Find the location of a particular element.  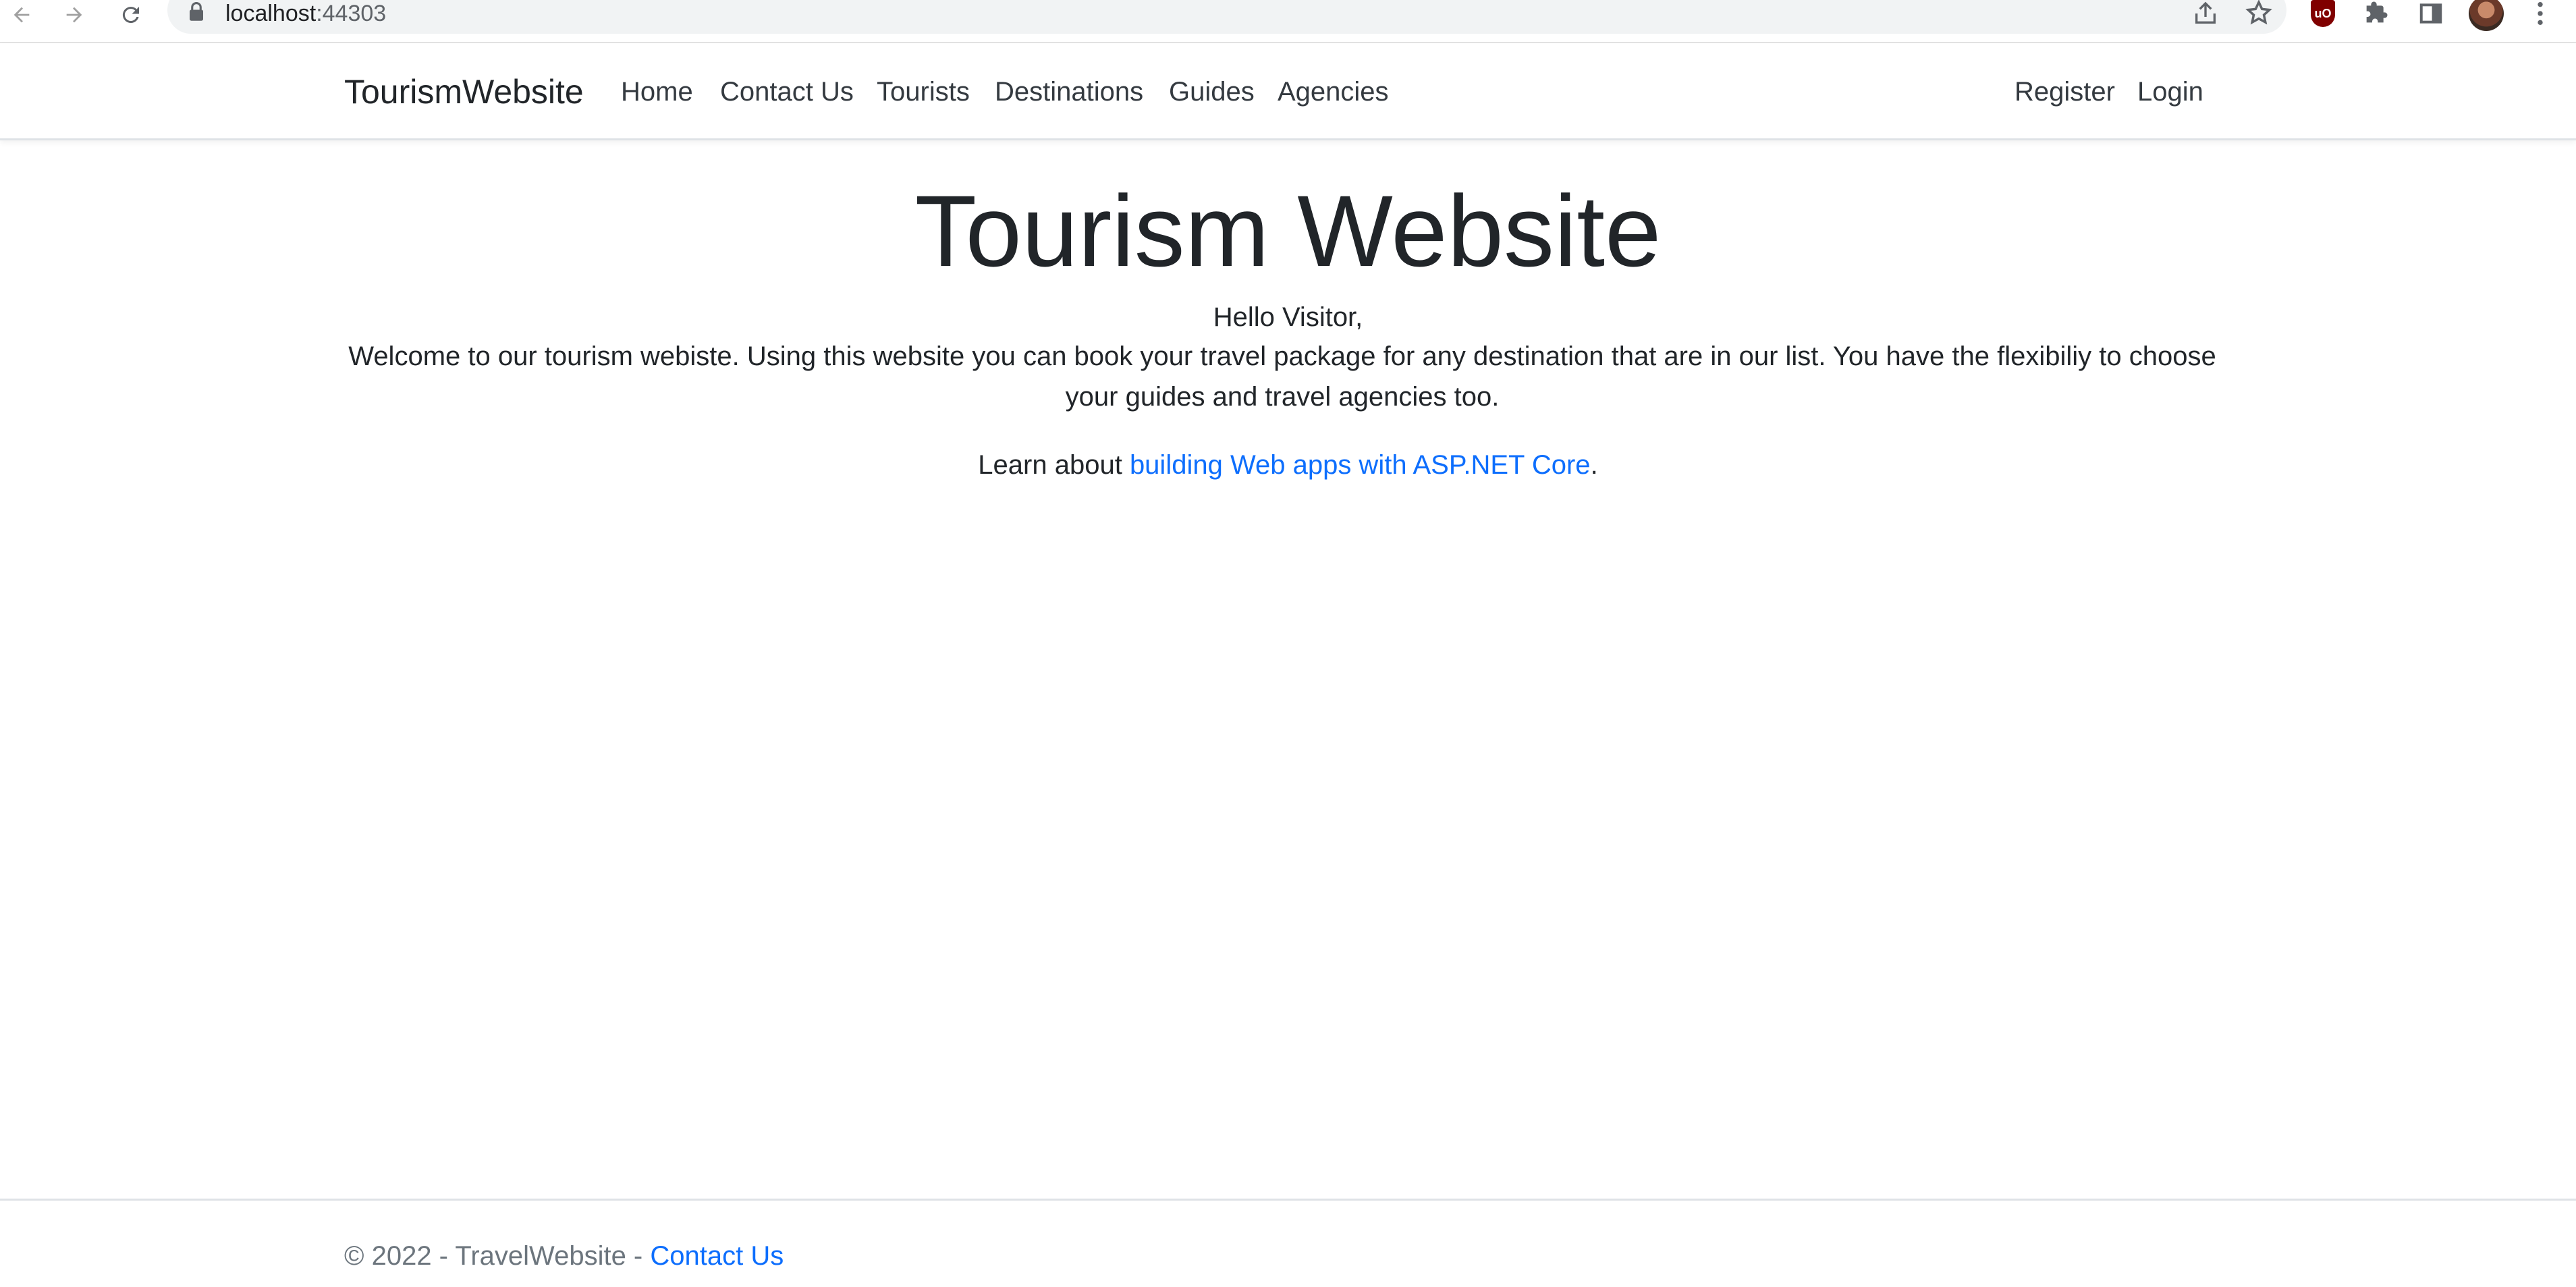

footer-contact-link: Contact Us is located at coordinates (717, 1256).